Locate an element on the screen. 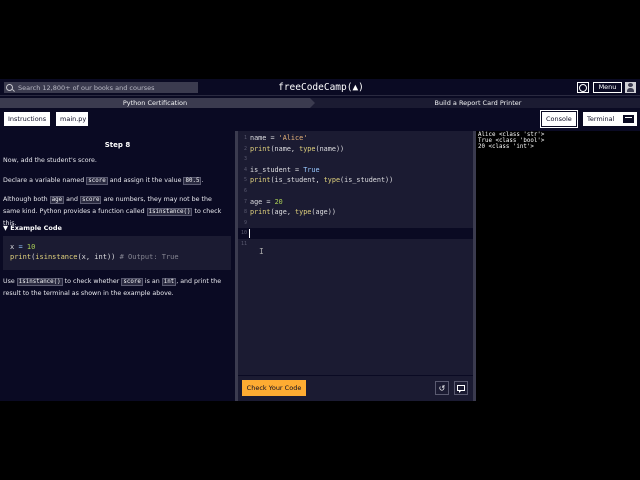 The width and height of the screenshot is (640, 480). code-text: name = 'Alice' is located at coordinates (278, 138).